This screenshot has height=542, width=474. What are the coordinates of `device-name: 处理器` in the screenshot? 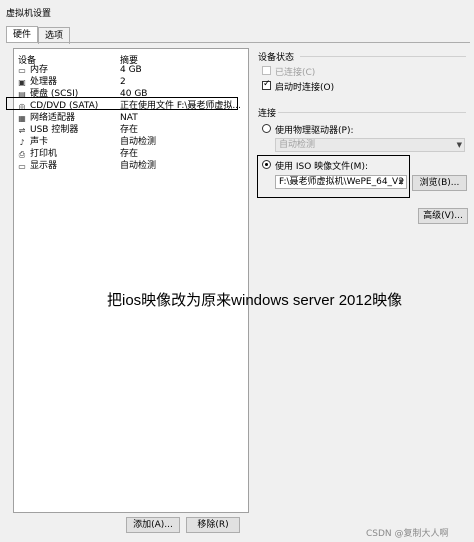 It's located at (44, 82).